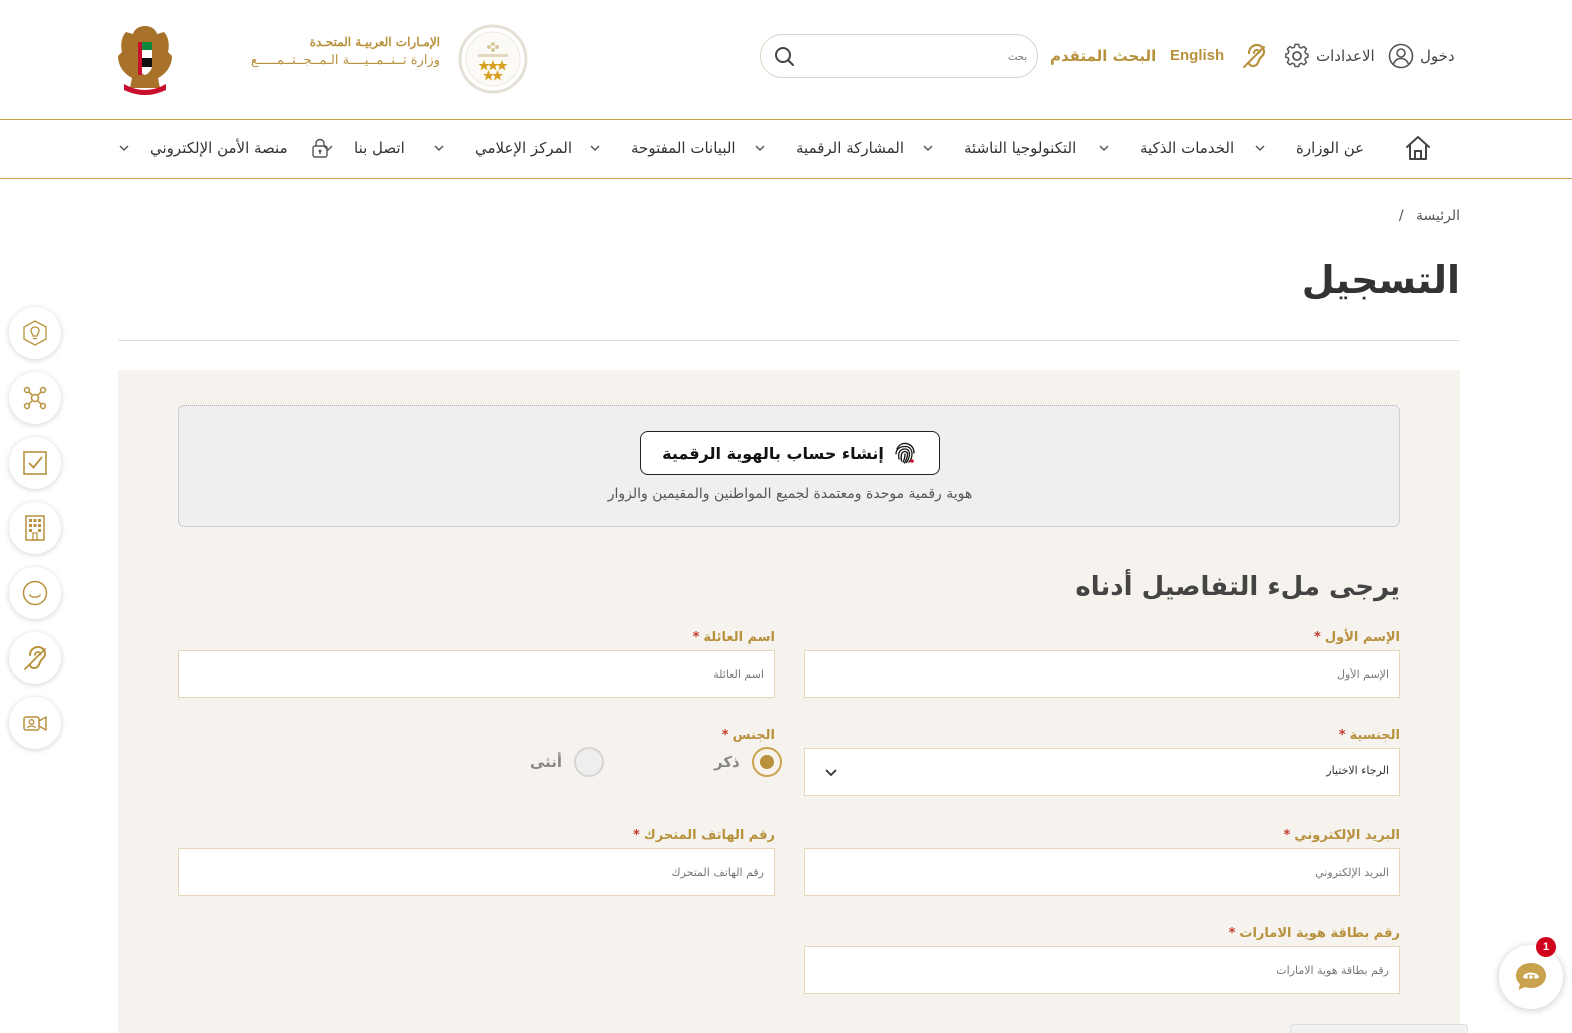 Image resolution: width=1572 pixels, height=1033 pixels. I want to click on search-icon, so click(784, 56).